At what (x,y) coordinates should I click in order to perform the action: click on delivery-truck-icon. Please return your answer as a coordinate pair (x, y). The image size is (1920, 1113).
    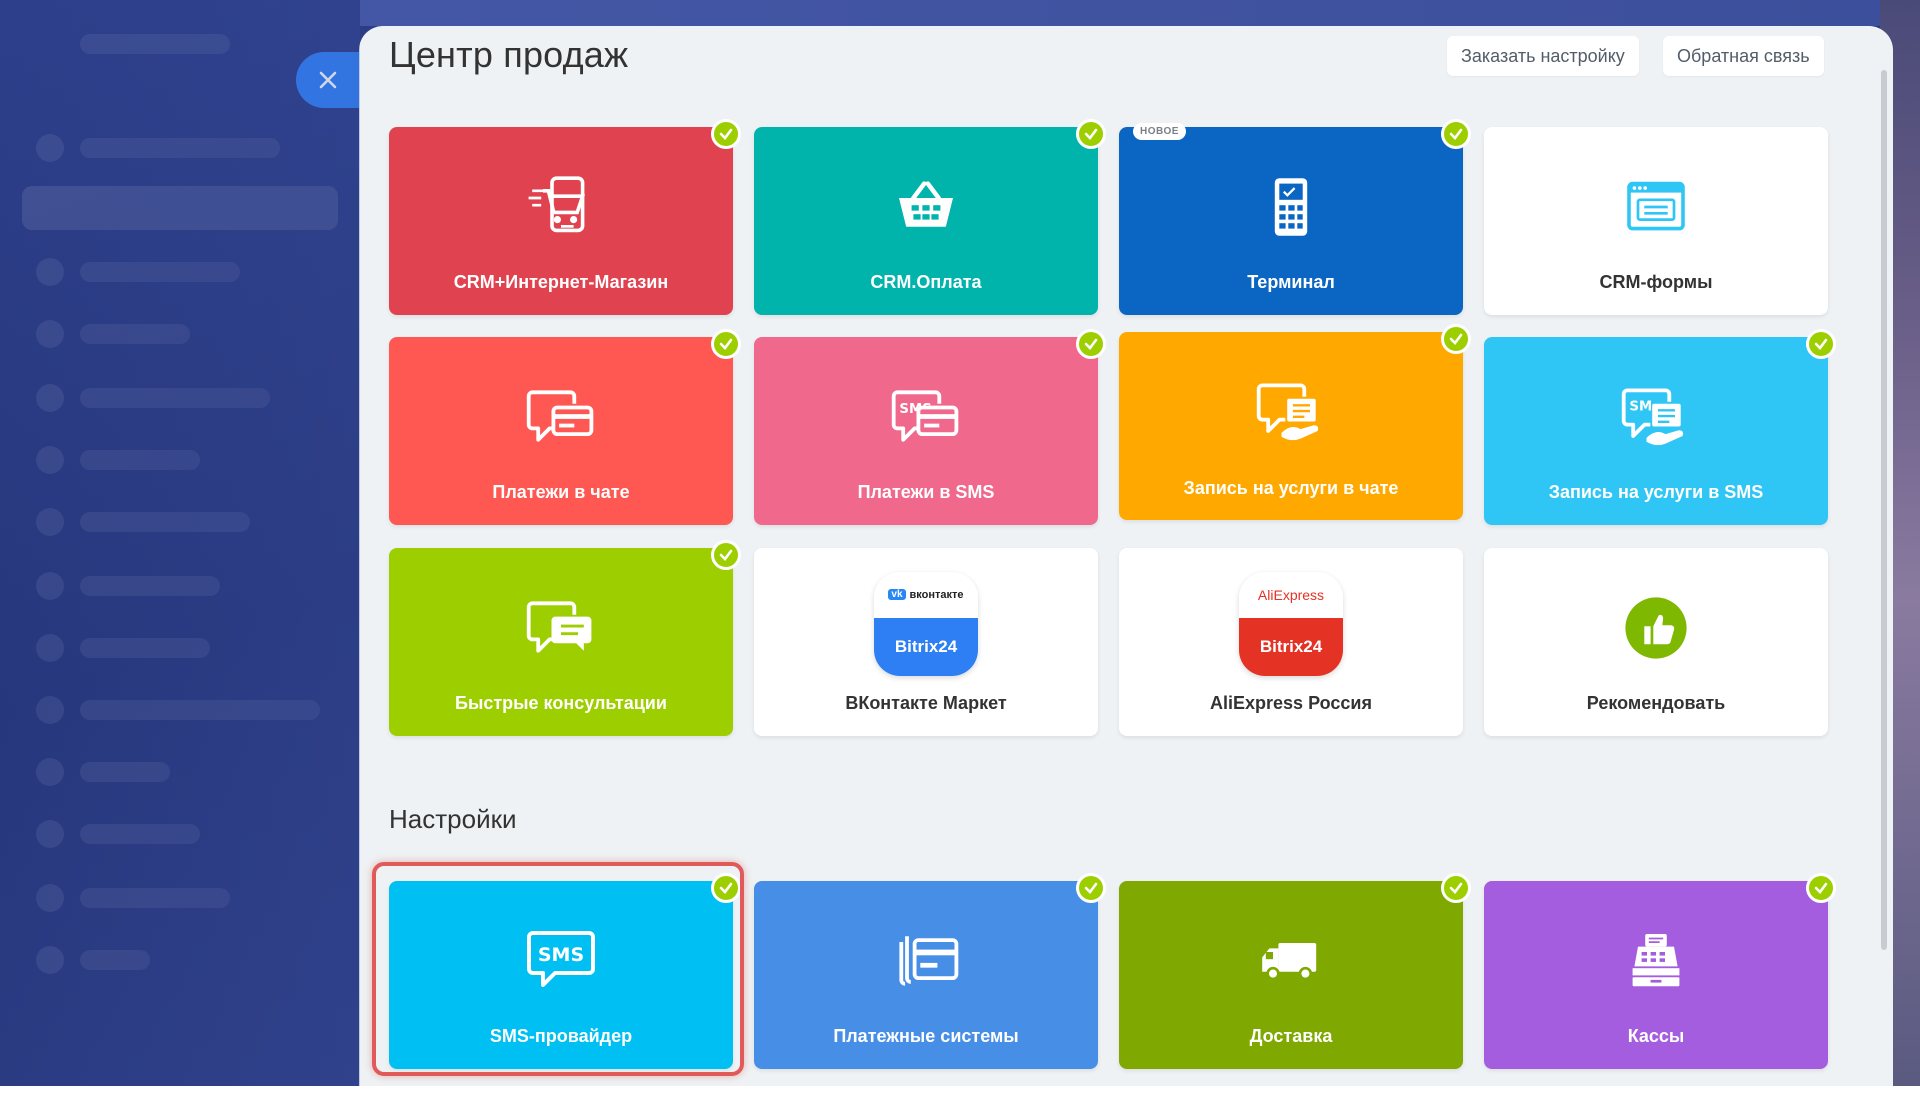
    Looking at the image, I should click on (1291, 961).